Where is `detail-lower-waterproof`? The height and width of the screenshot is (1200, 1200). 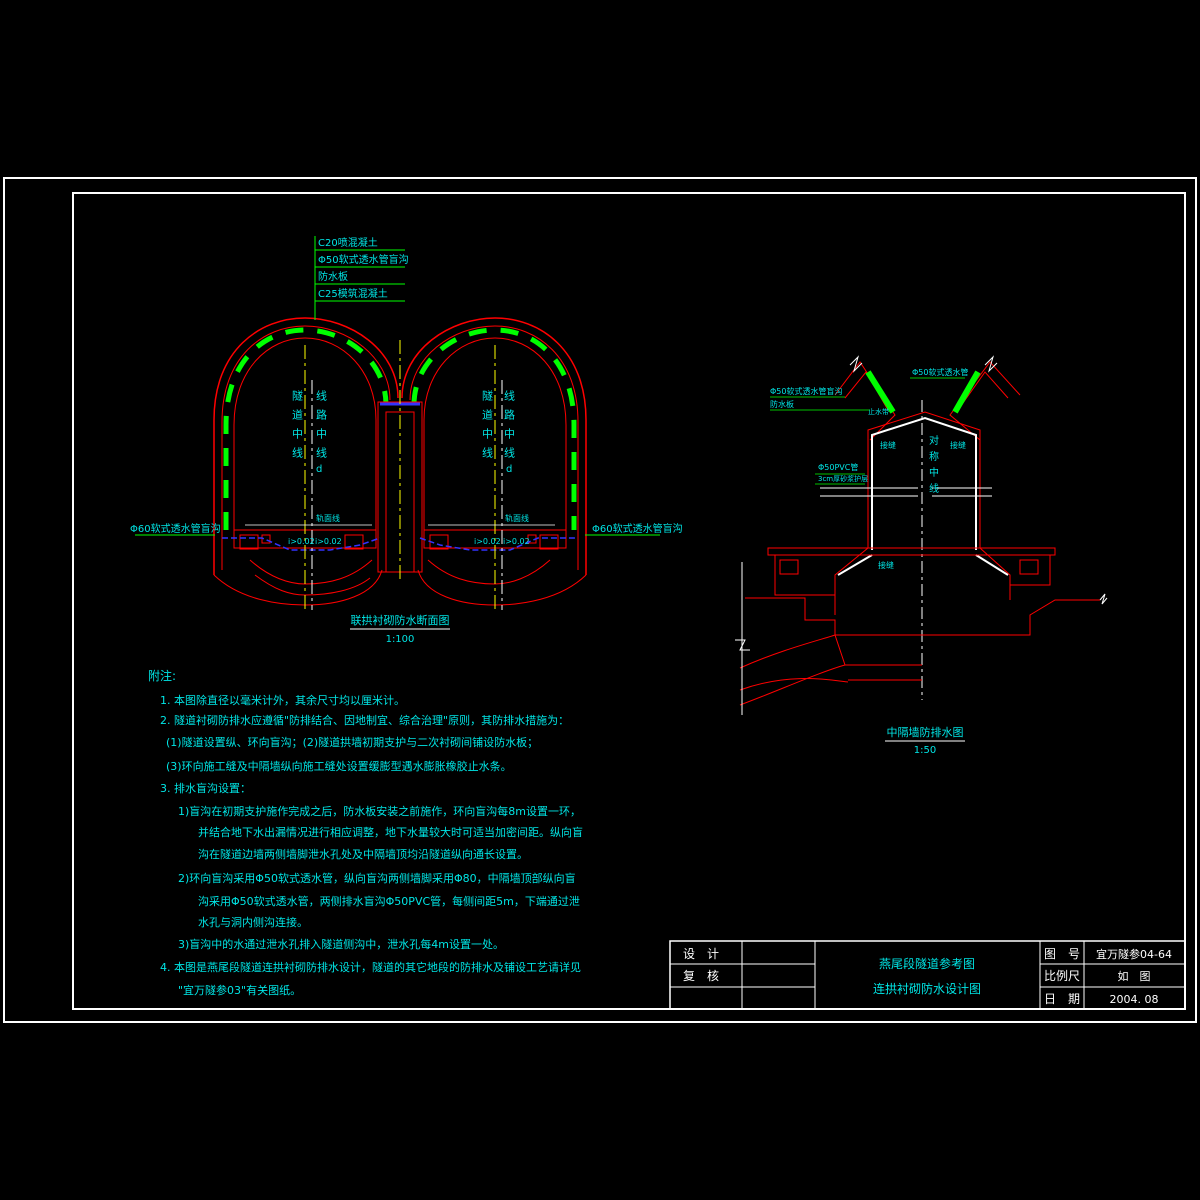
detail-lower-waterproof is located at coordinates (923, 565).